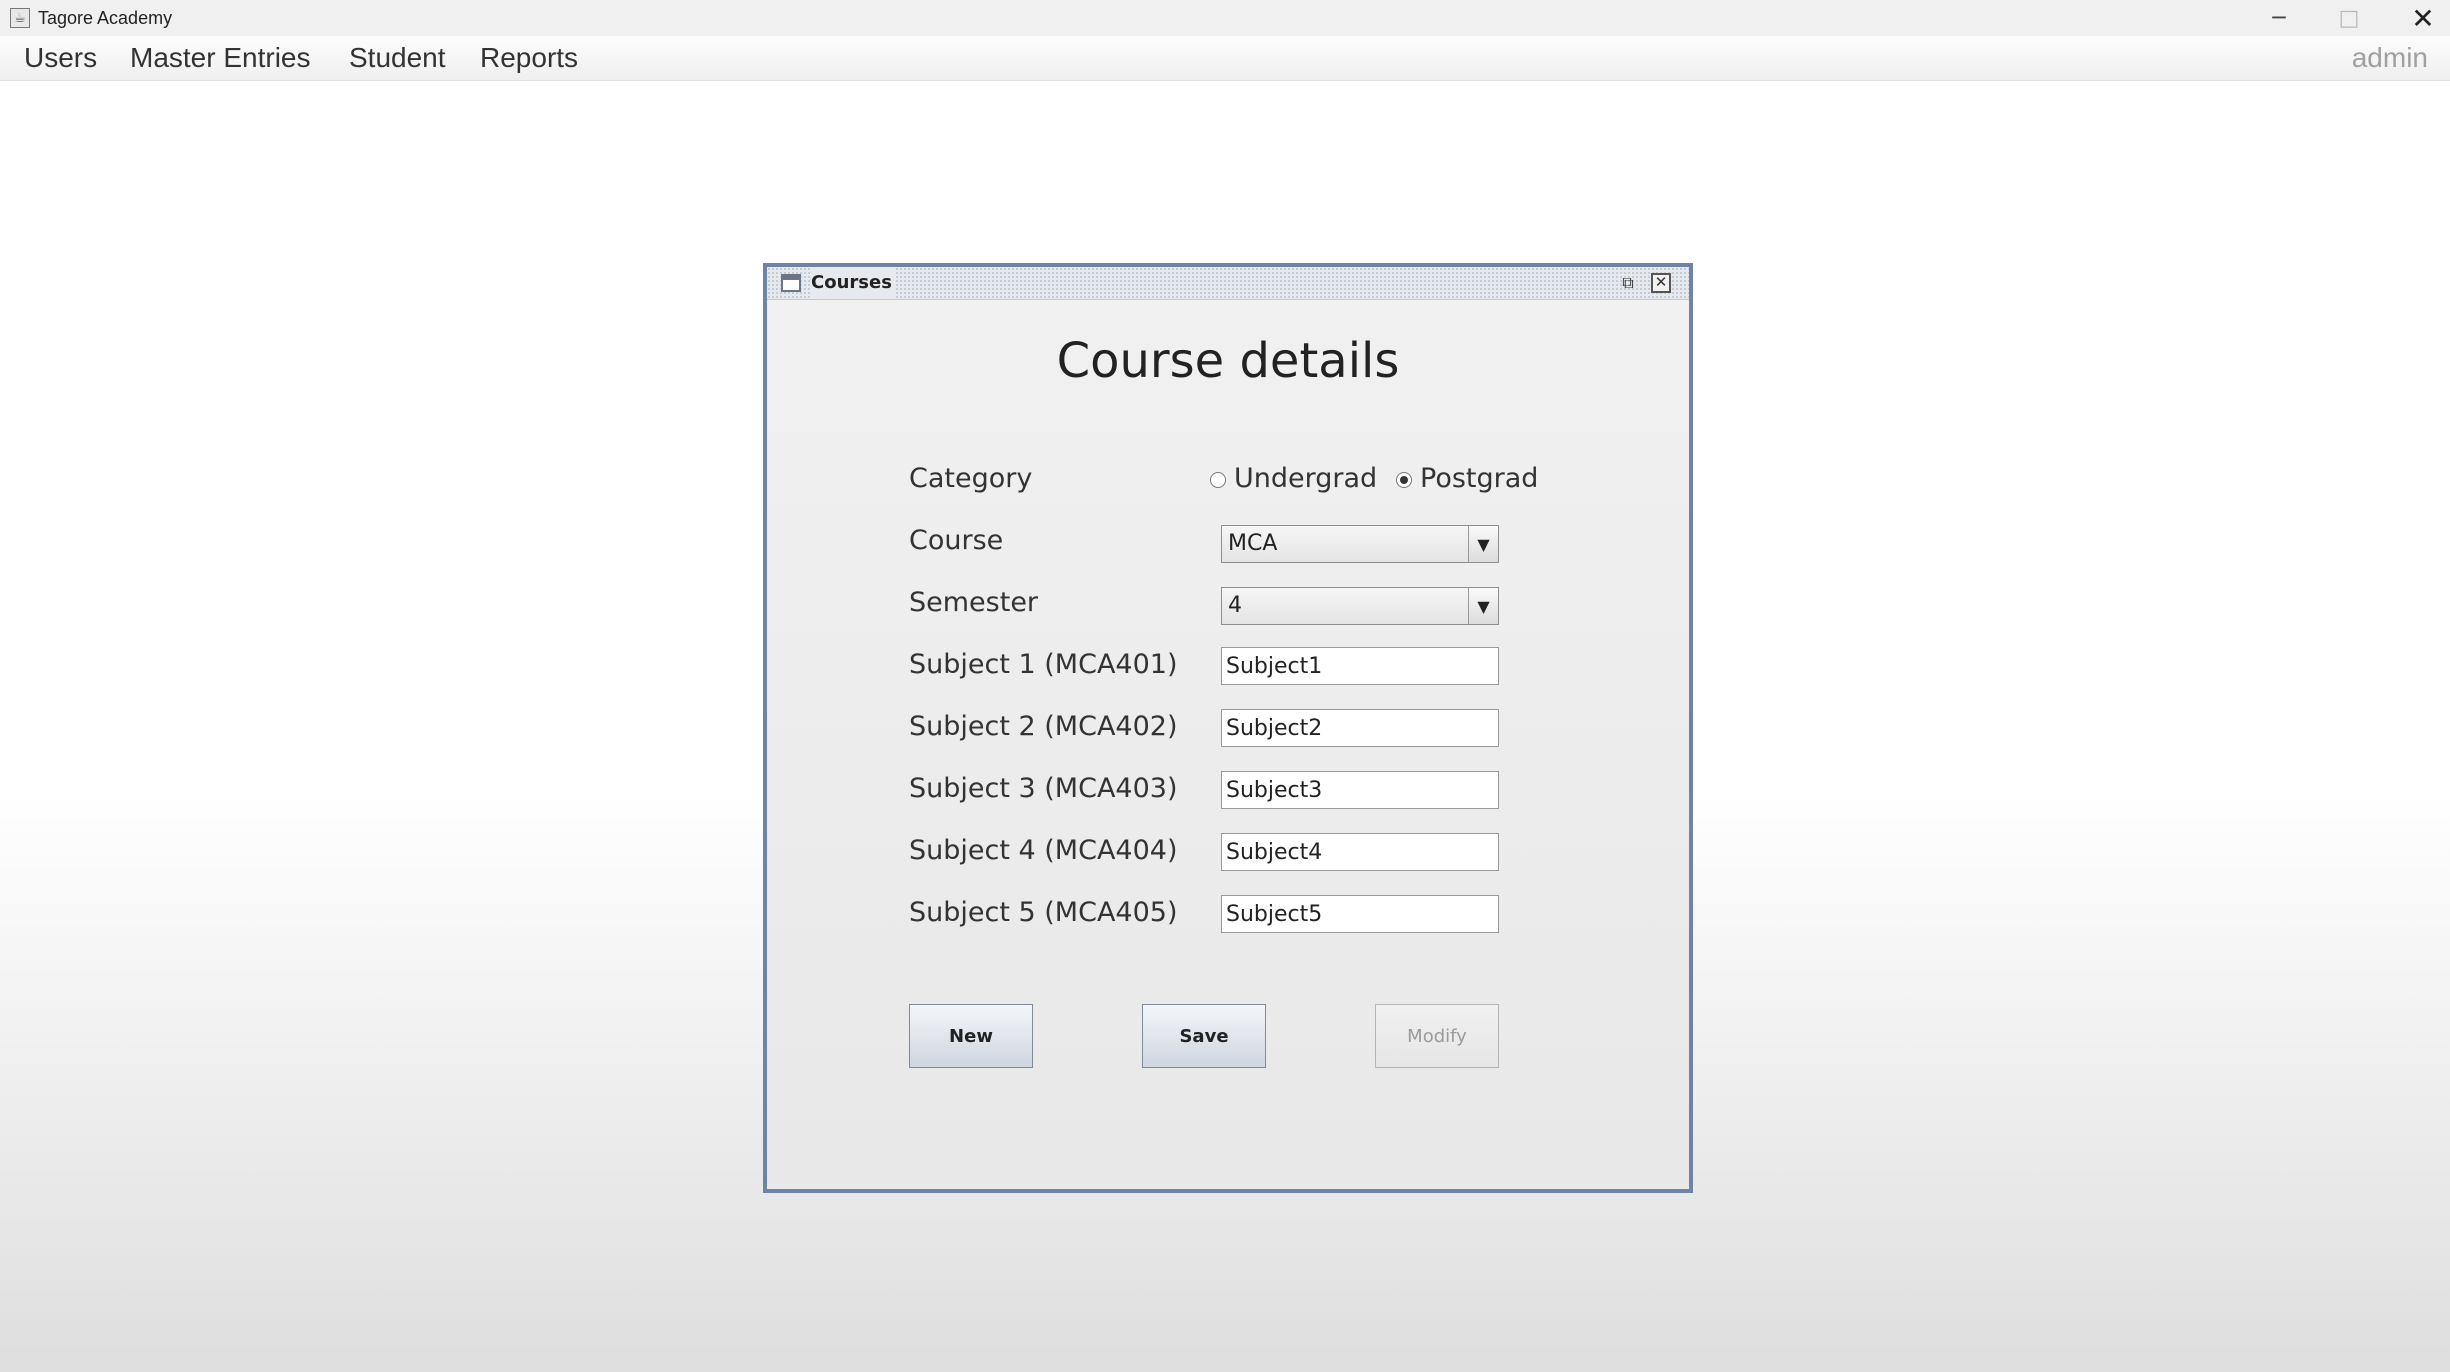 This screenshot has height=1372, width=2450. Describe the element at coordinates (1043, 726) in the screenshot. I see `subject-2-label: Subject 2 (MCA402)` at that location.